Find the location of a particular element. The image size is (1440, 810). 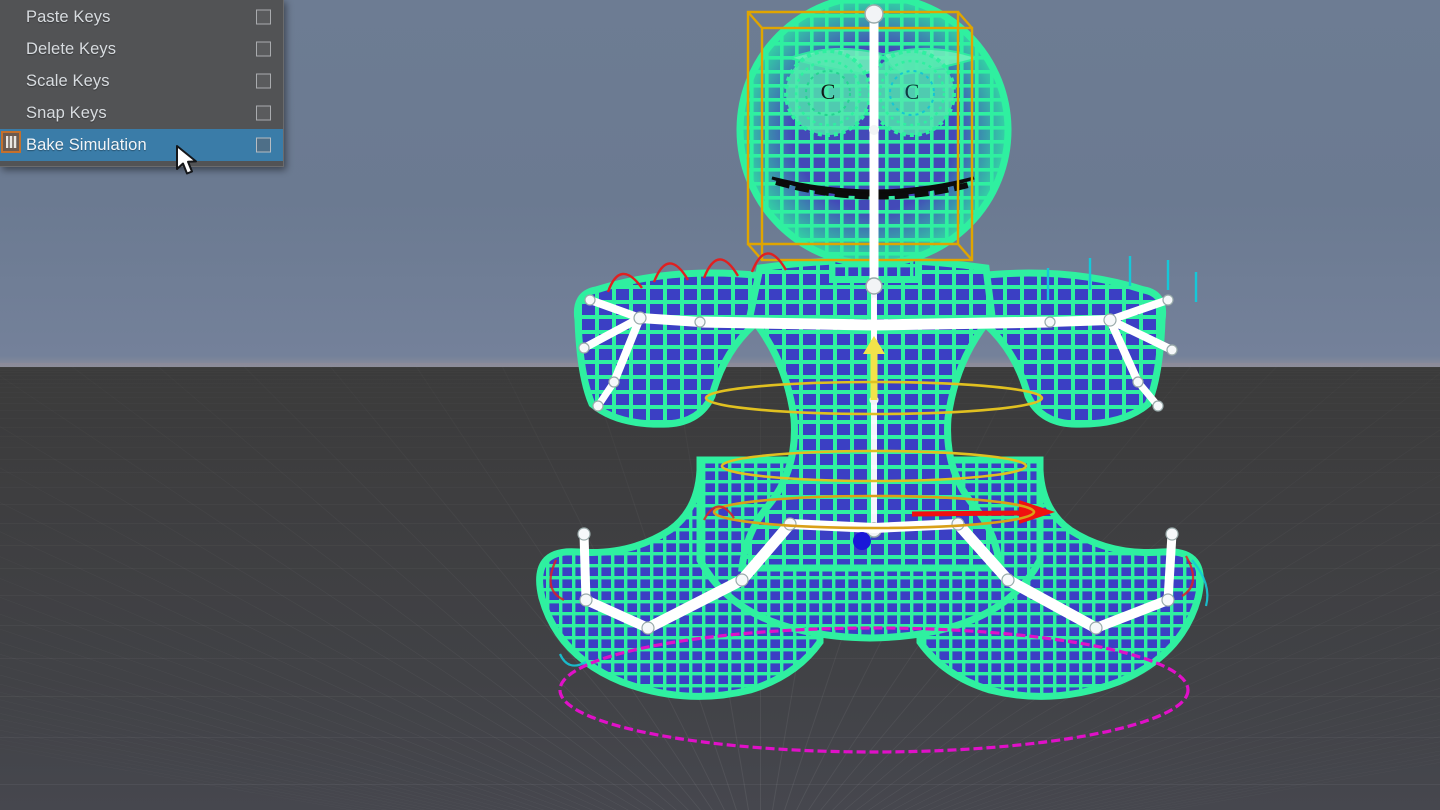

torn-off-menu-icon is located at coordinates (11, 142).